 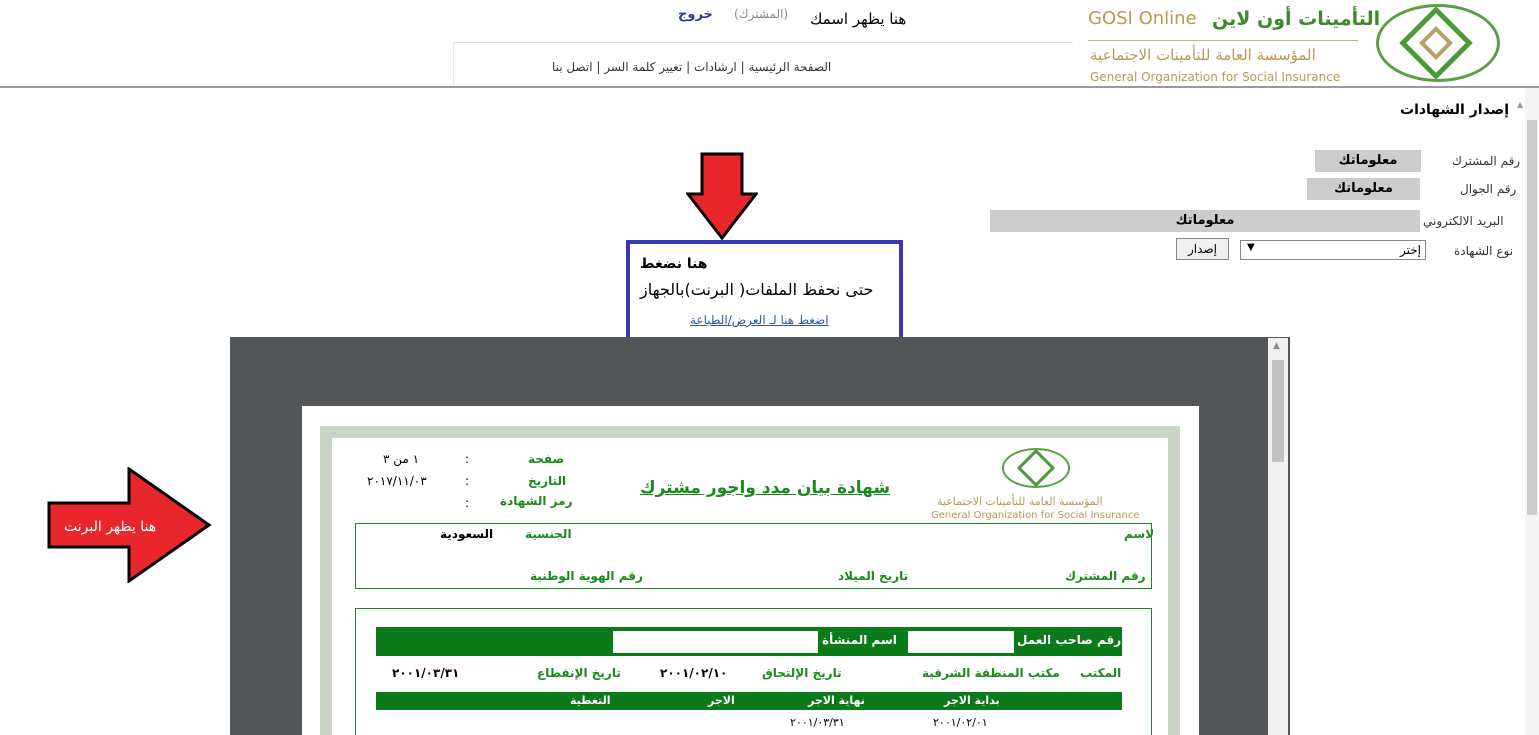 What do you see at coordinates (721, 700) in the screenshot?
I see `col-wage: الاجر` at bounding box center [721, 700].